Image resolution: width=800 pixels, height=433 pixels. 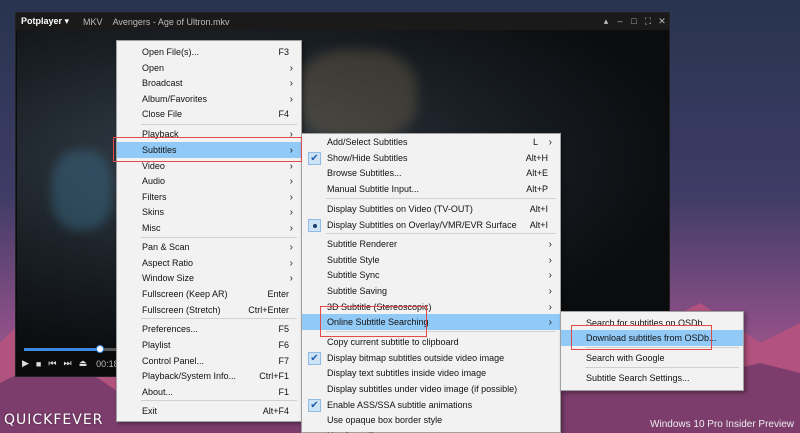 I want to click on menu-item-fullscreen-stretch: Fullscreen (Stretch) Ctrl+Enter, so click(x=209, y=310).